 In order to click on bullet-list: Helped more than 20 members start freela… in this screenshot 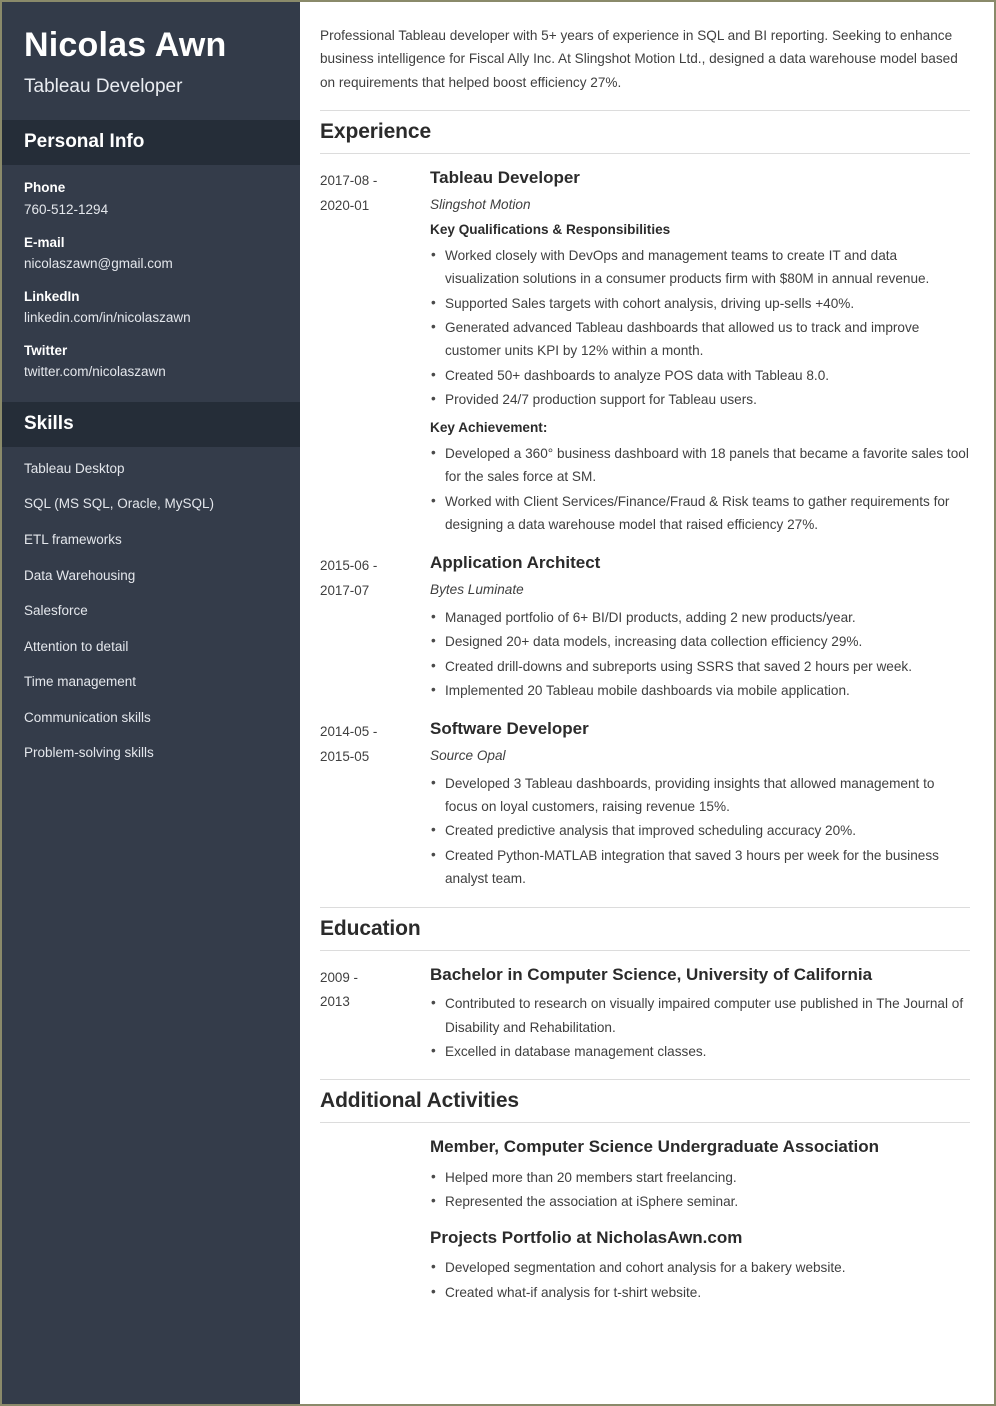, I will do `click(700, 1189)`.